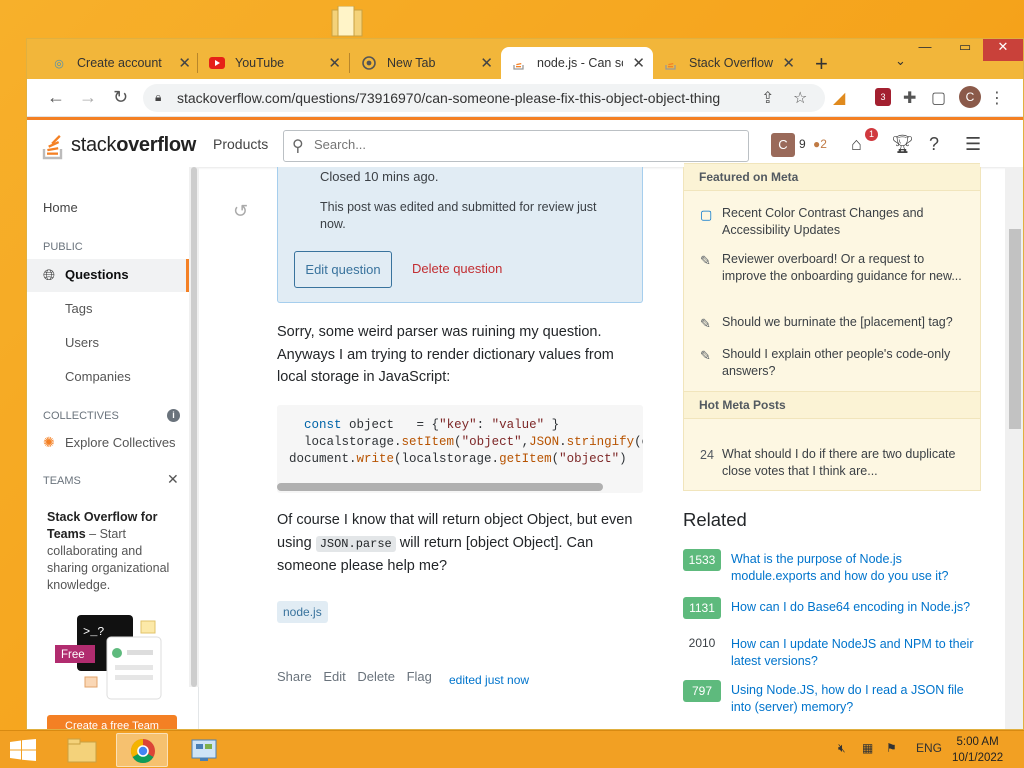 The height and width of the screenshot is (768, 1024). I want to click on nav-users: Users, so click(82, 342).